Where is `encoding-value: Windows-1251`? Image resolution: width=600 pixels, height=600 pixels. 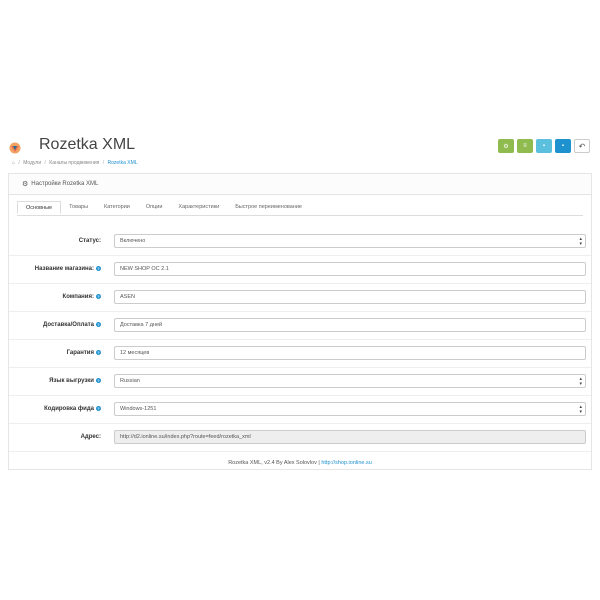 encoding-value: Windows-1251 is located at coordinates (138, 409).